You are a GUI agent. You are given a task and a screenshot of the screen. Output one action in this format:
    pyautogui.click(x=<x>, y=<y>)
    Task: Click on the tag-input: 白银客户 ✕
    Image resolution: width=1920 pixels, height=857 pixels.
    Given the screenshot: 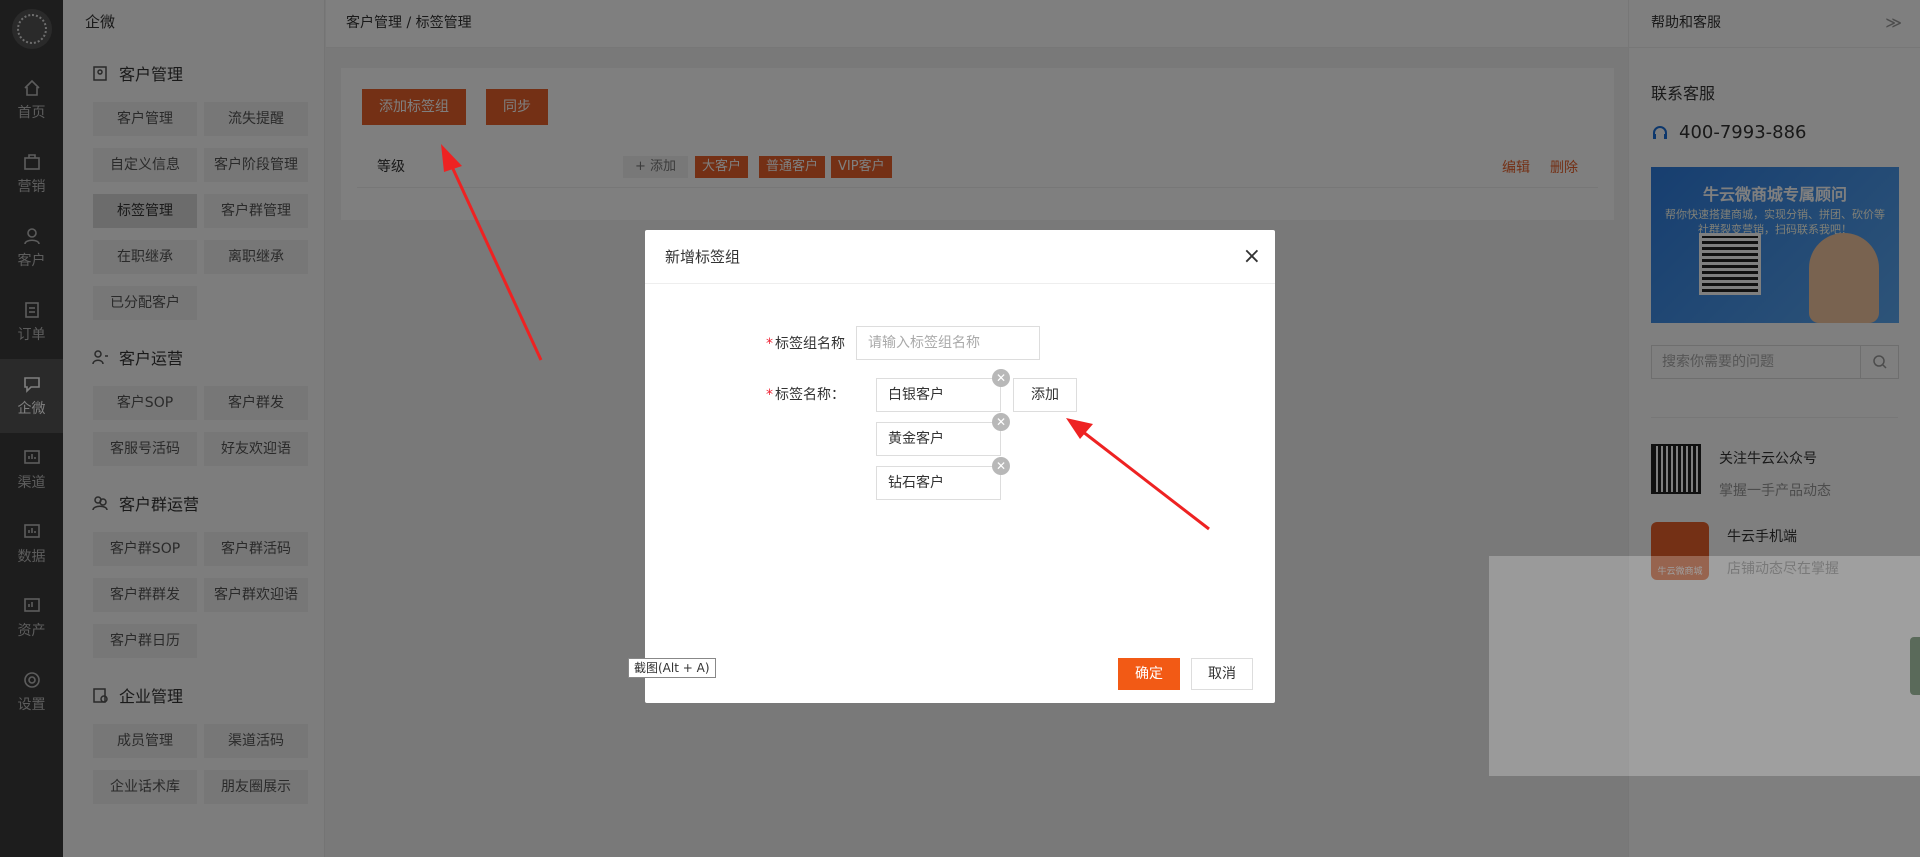 What is the action you would take?
    pyautogui.click(x=943, y=390)
    